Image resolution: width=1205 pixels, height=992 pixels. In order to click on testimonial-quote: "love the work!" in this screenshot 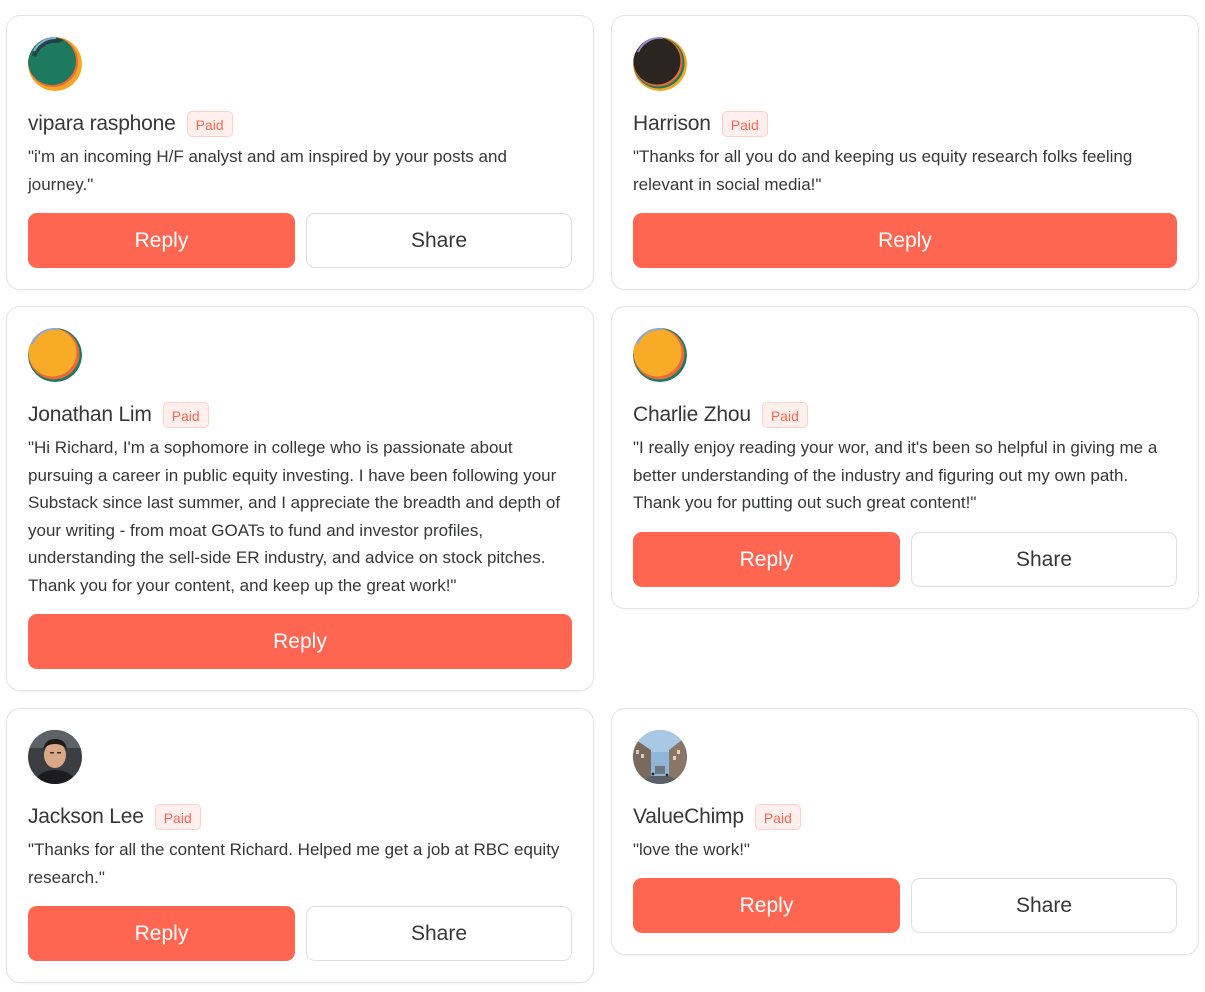, I will do `click(691, 849)`.